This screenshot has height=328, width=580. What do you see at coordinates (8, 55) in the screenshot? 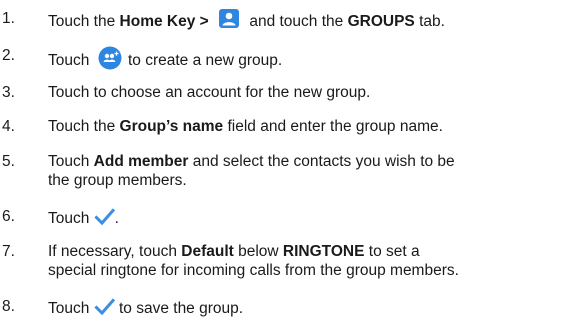
I see `step-number: 2.` at bounding box center [8, 55].